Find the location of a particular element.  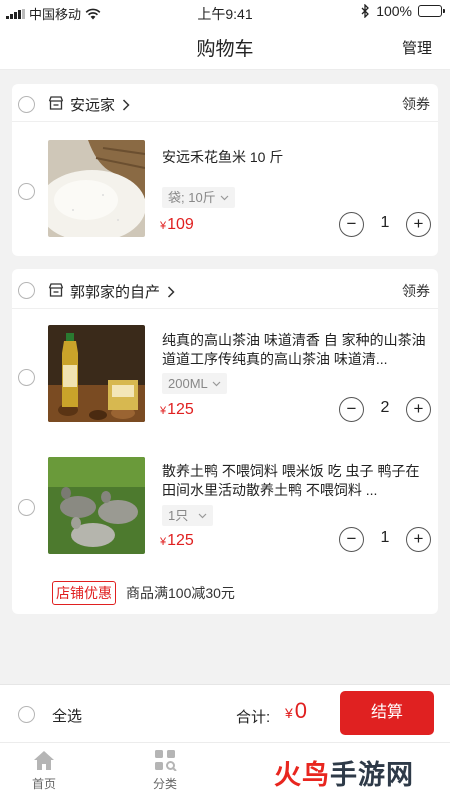

product-image-rice is located at coordinates (96, 188).